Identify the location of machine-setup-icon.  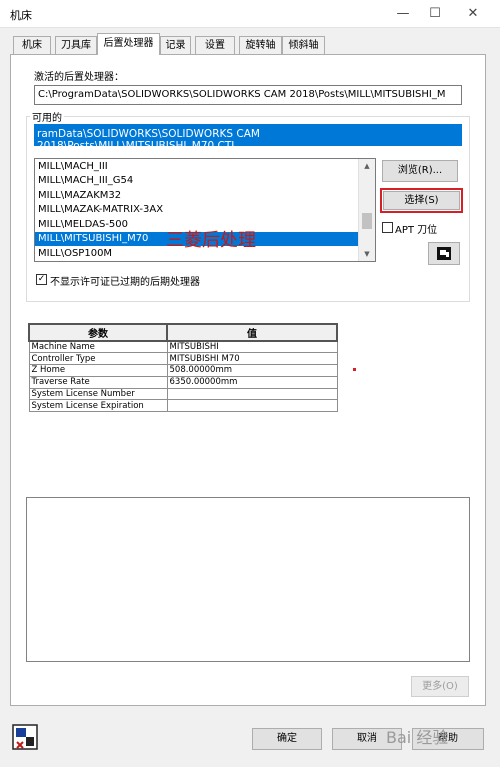
(25, 737).